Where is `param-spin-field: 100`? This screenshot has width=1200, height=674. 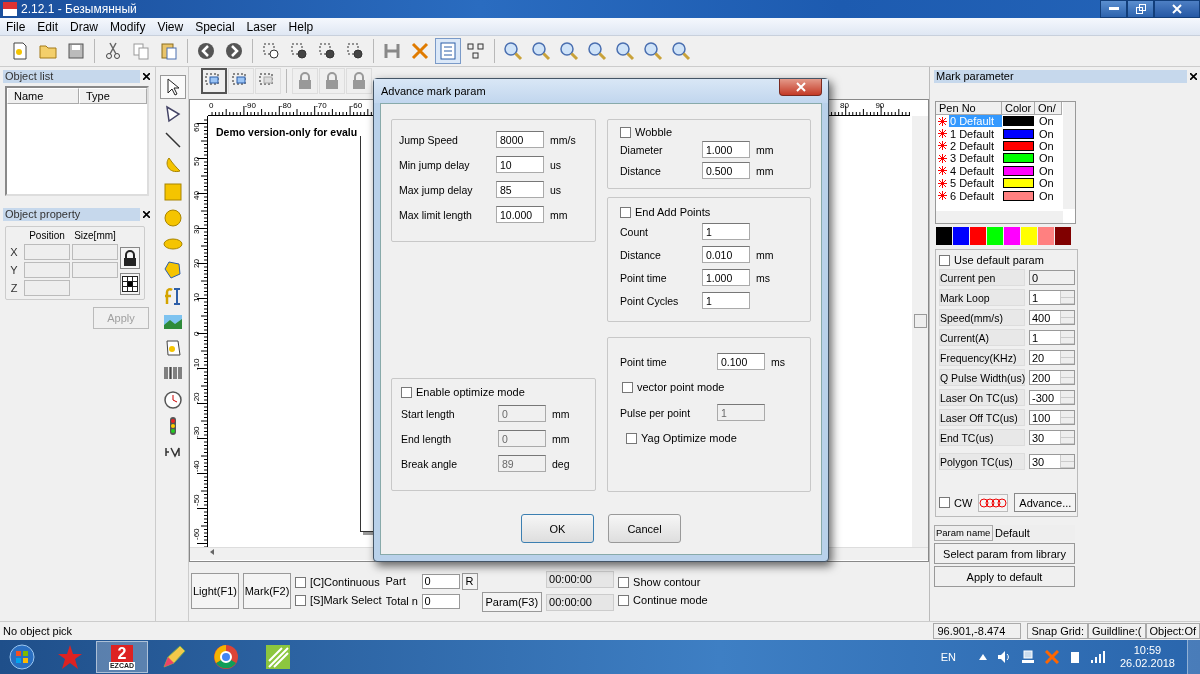 param-spin-field: 100 is located at coordinates (1052, 417).